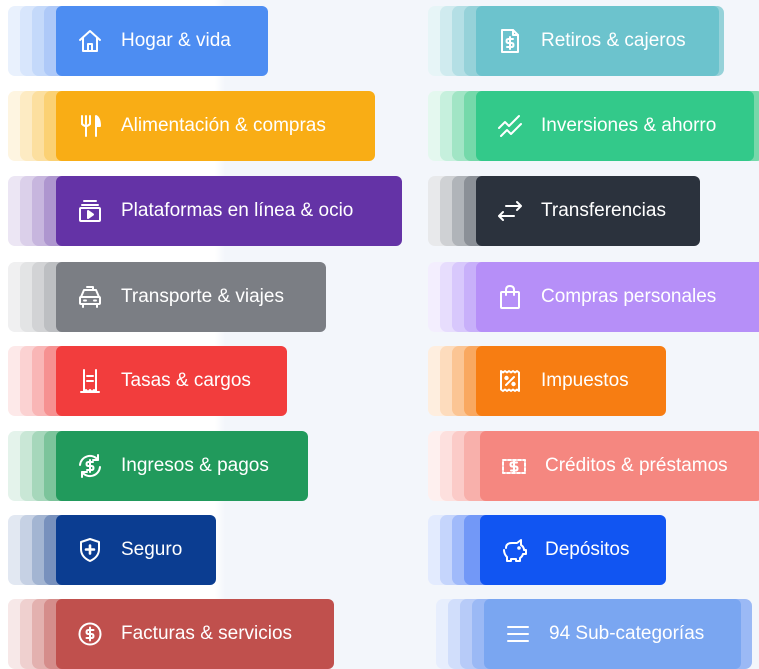 This screenshot has width=759, height=669. Describe the element at coordinates (587, 549) in the screenshot. I see `category-label: Depósitos` at that location.